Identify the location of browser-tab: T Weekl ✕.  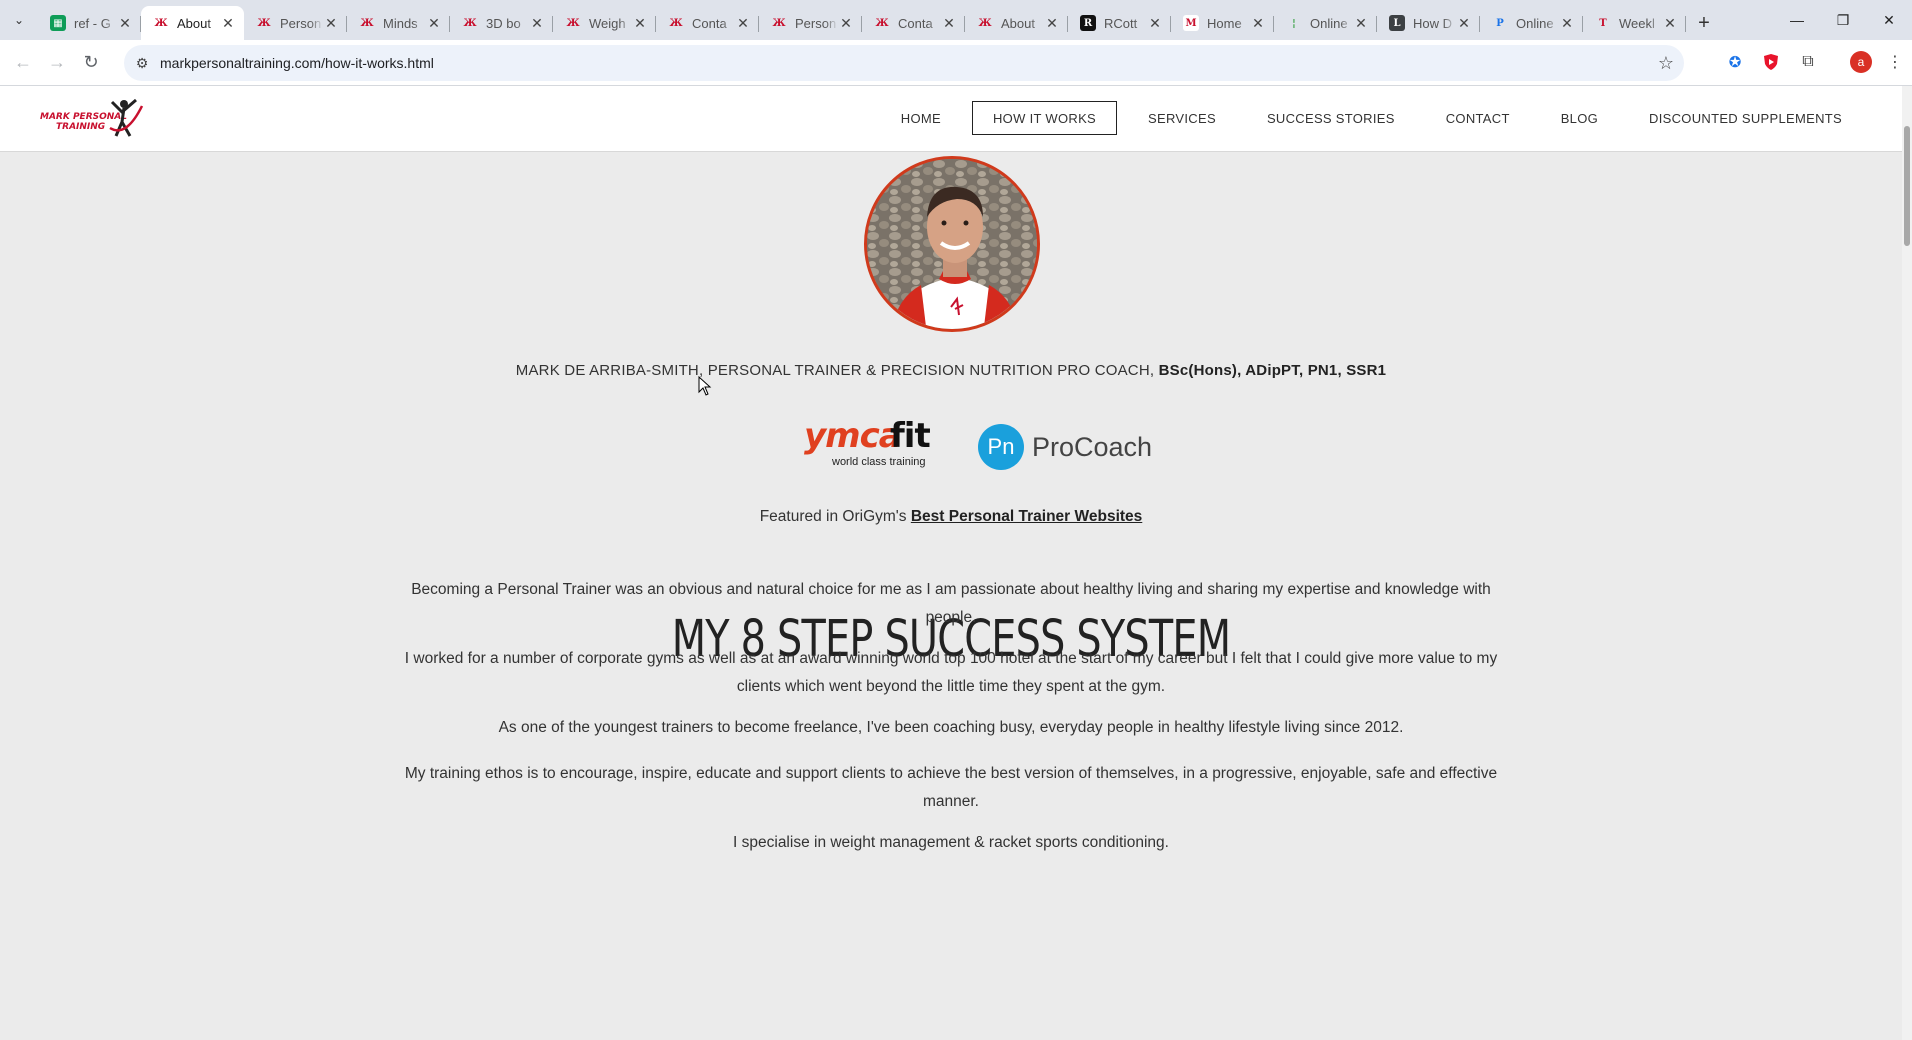
(1634, 23).